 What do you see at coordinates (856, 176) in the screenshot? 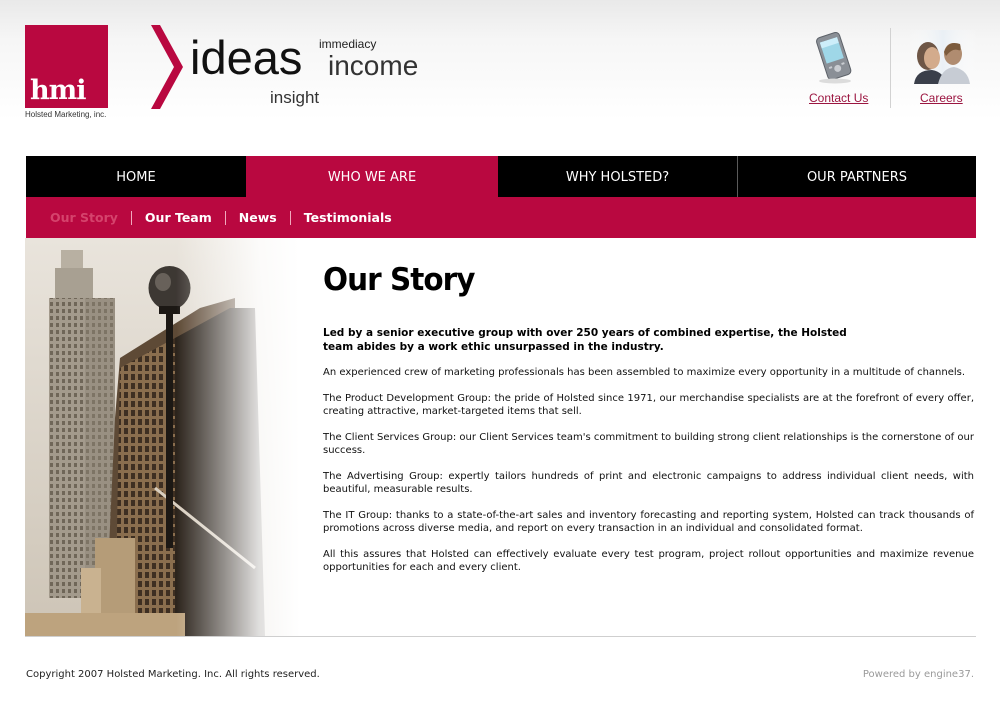
I see `nav-our-partners: OUR PARTNERS` at bounding box center [856, 176].